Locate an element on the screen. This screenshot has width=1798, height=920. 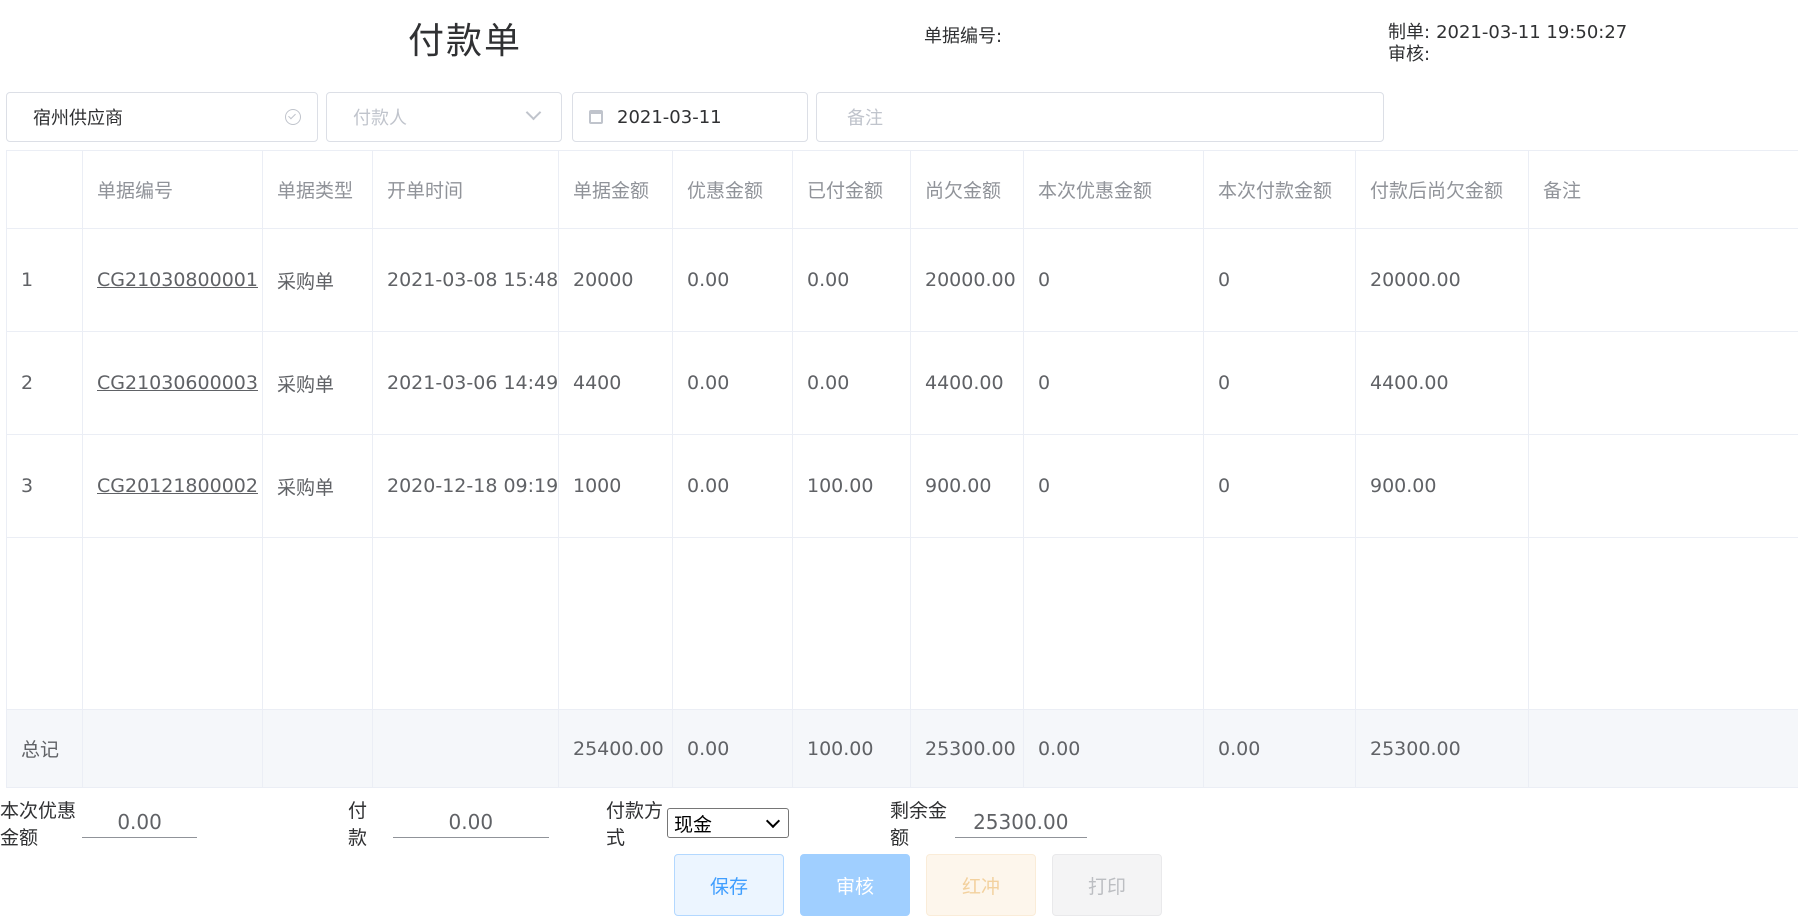
paytype-label: 付款方式 is located at coordinates (635, 824).